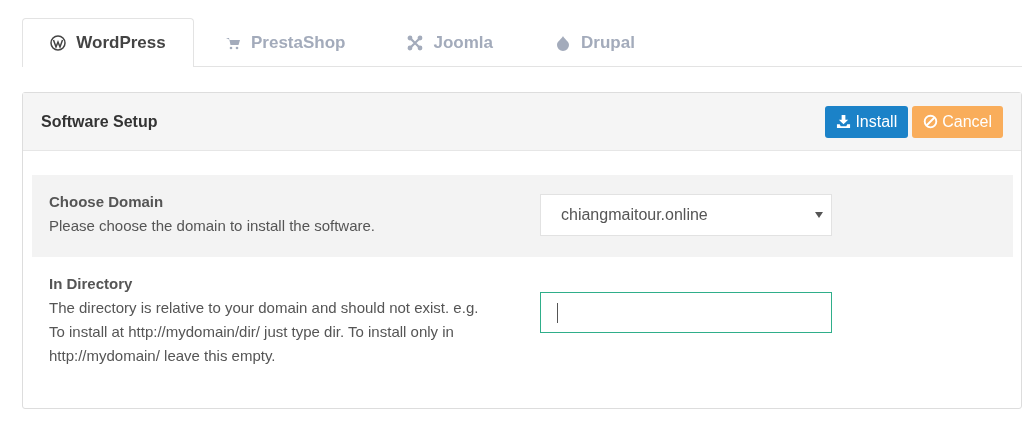 The width and height of the screenshot is (1022, 427). Describe the element at coordinates (957, 121) in the screenshot. I see `cancel-button: Cancel` at that location.